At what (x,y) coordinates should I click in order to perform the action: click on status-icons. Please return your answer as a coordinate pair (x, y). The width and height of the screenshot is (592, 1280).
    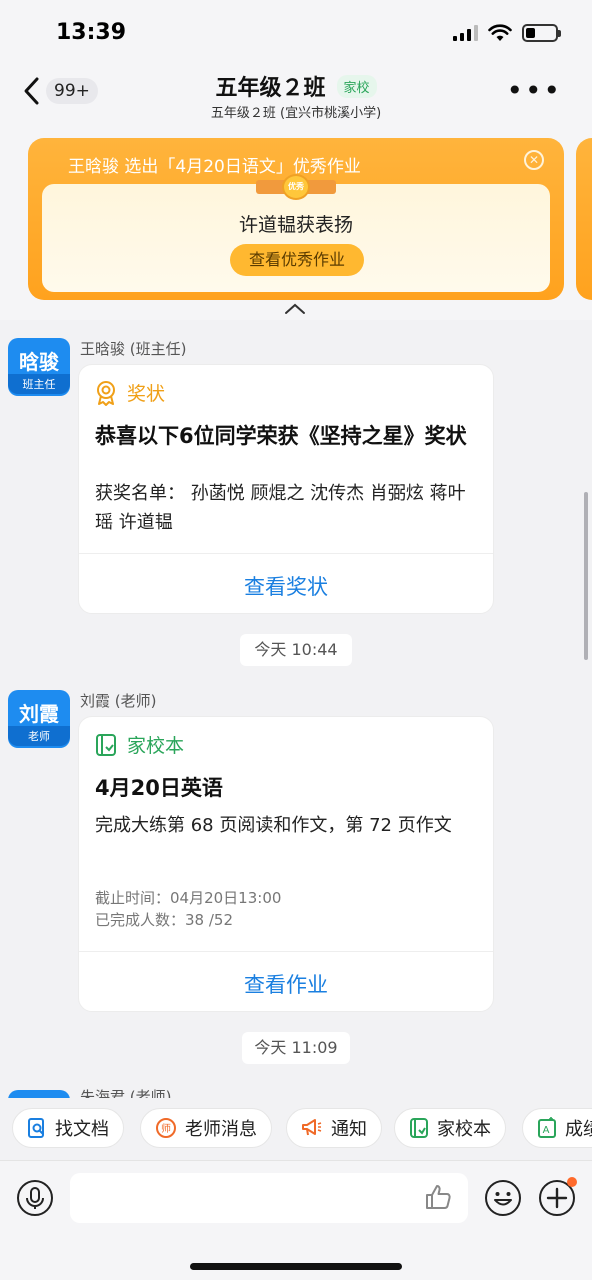
    Looking at the image, I should click on (507, 33).